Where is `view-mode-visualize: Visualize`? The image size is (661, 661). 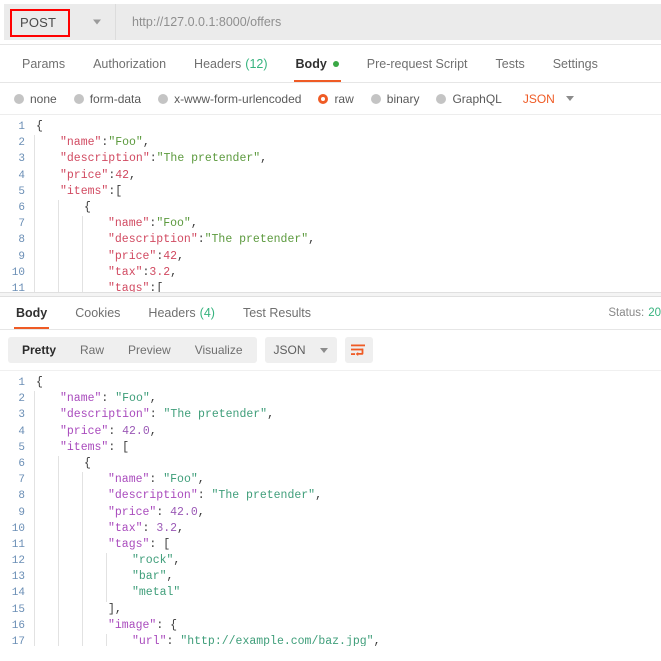 view-mode-visualize: Visualize is located at coordinates (219, 350).